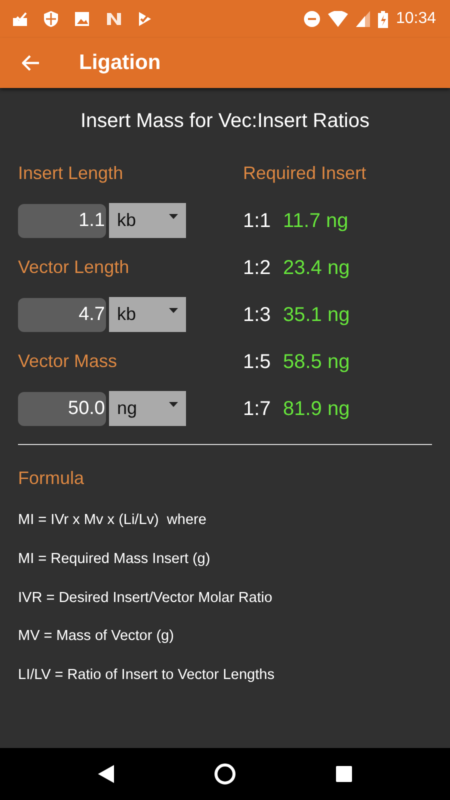 This screenshot has width=450, height=800. I want to click on image-icon, so click(82, 19).